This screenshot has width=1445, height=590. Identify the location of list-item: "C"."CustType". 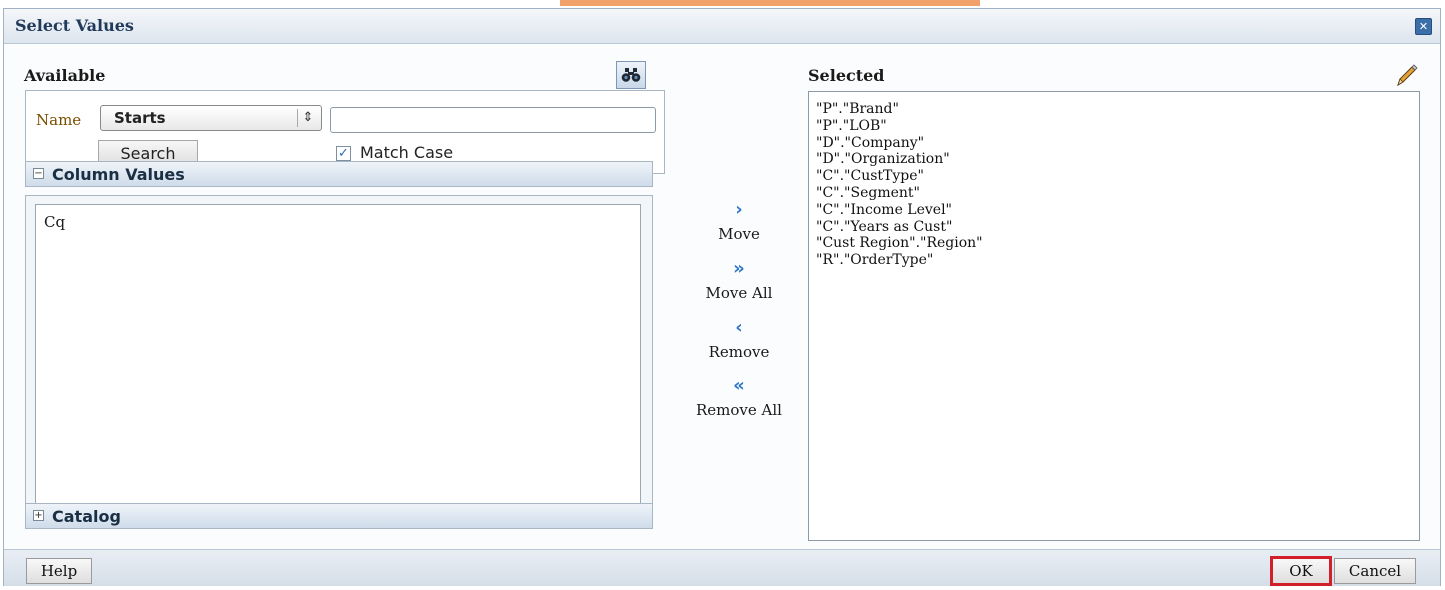
(899, 176).